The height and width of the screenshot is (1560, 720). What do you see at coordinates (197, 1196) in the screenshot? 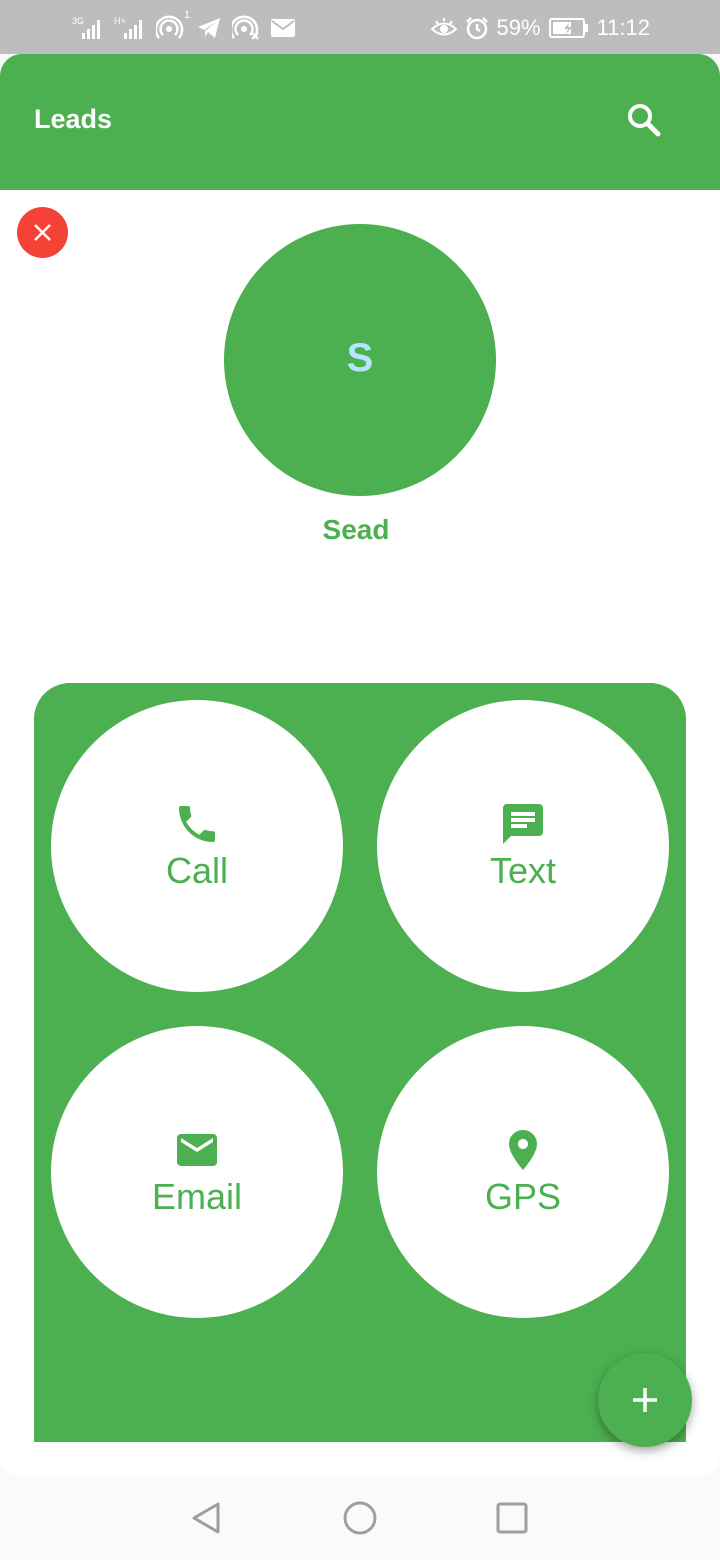
I see `email-label: Email` at bounding box center [197, 1196].